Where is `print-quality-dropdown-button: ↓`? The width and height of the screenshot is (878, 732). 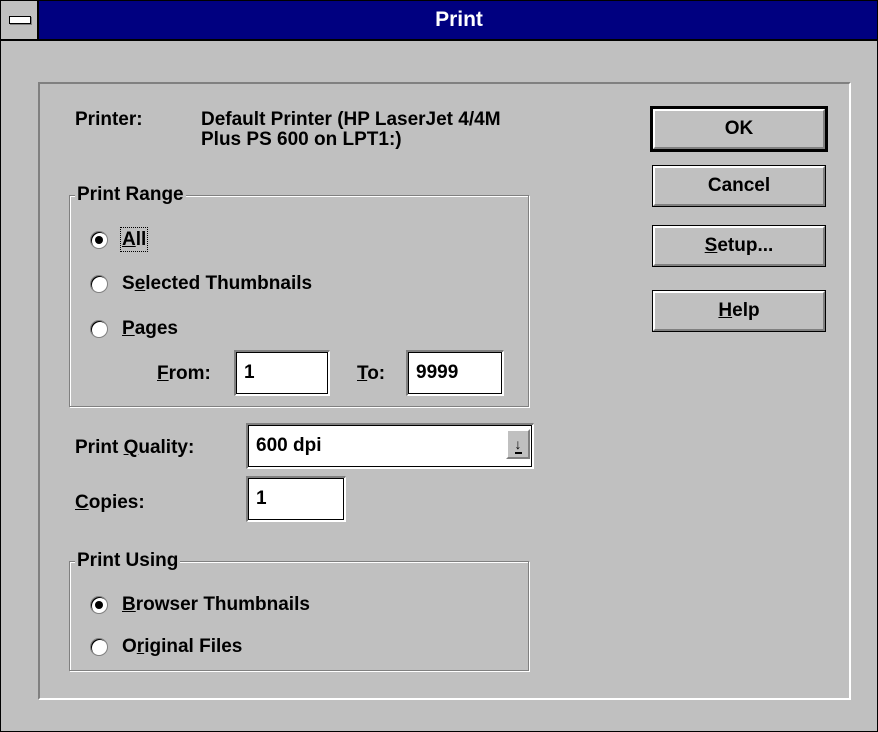
print-quality-dropdown-button: ↓ is located at coordinates (518, 444).